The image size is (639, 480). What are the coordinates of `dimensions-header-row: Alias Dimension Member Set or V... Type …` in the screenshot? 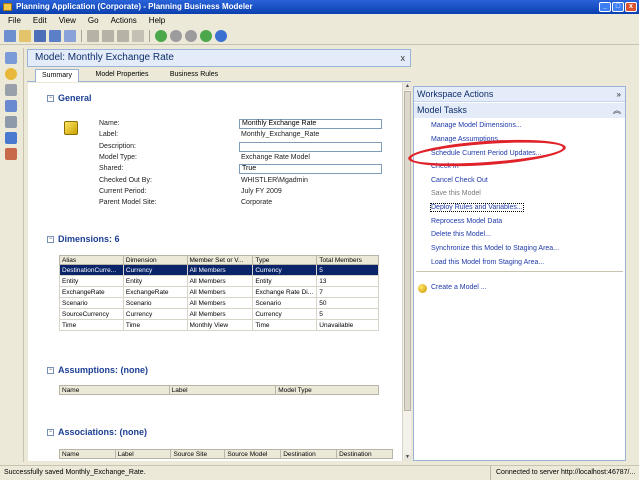 It's located at (219, 260).